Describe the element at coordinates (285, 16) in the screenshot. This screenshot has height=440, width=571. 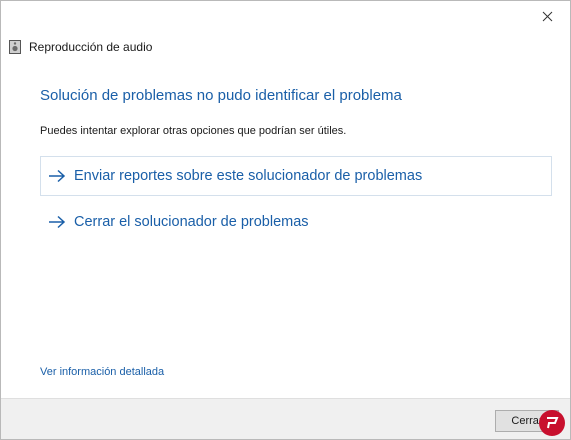
I see `title-bar` at that location.